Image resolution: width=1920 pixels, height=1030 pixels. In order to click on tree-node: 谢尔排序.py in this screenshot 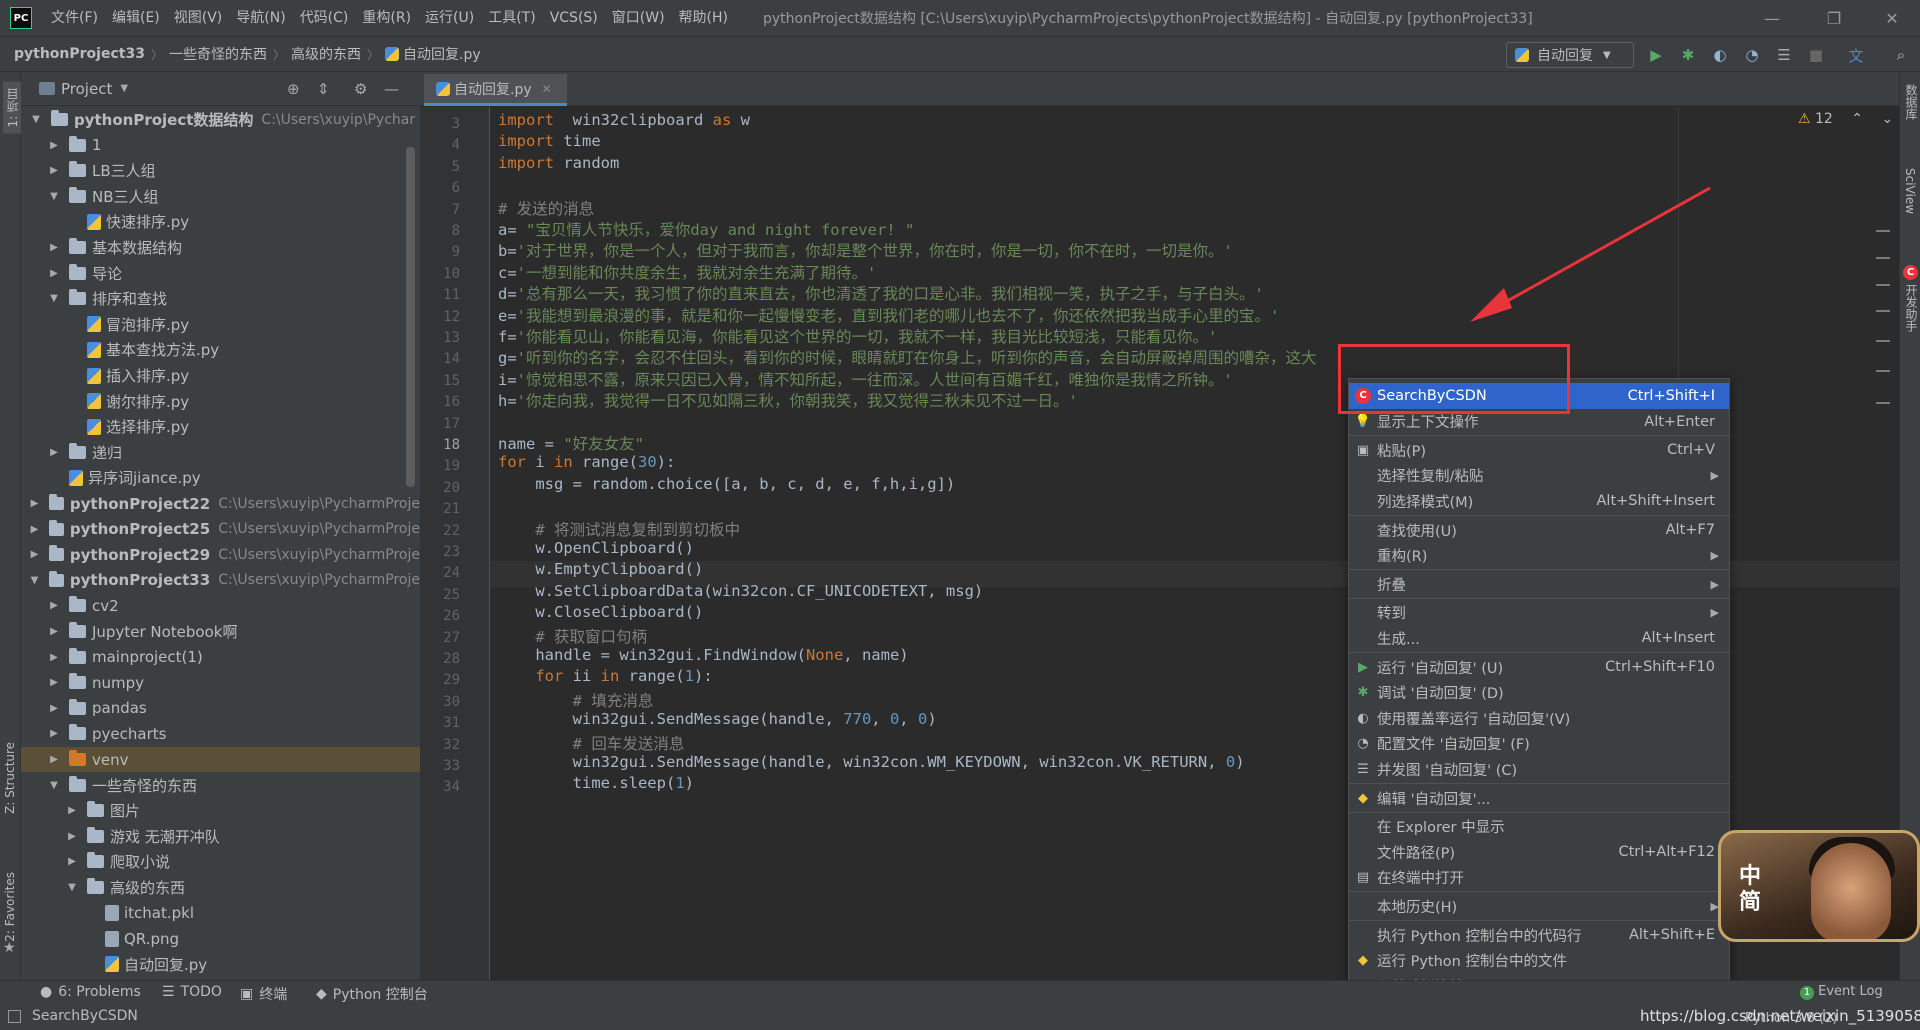, I will do `click(220, 401)`.